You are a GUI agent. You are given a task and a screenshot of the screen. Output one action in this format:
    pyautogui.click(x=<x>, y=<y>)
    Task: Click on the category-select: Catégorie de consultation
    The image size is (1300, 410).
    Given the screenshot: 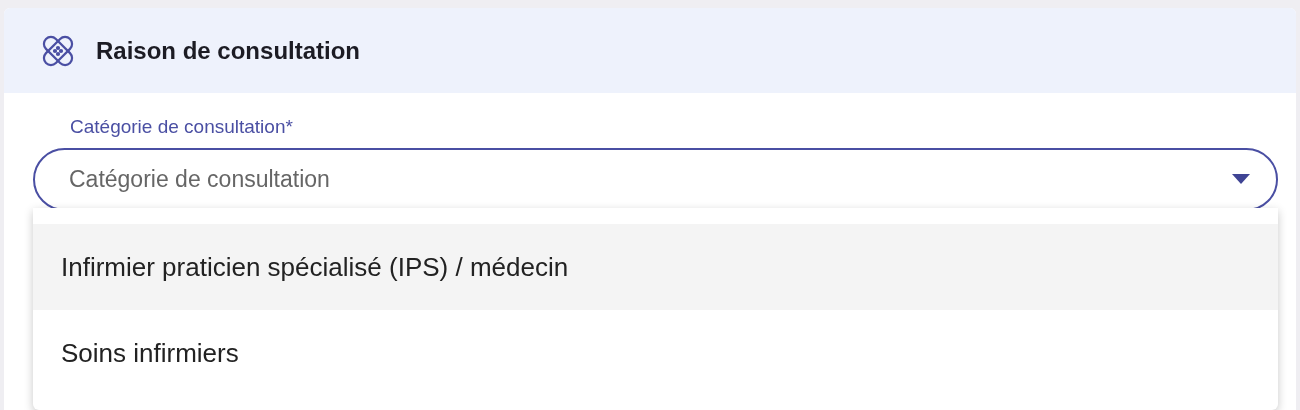 What is the action you would take?
    pyautogui.click(x=655, y=179)
    